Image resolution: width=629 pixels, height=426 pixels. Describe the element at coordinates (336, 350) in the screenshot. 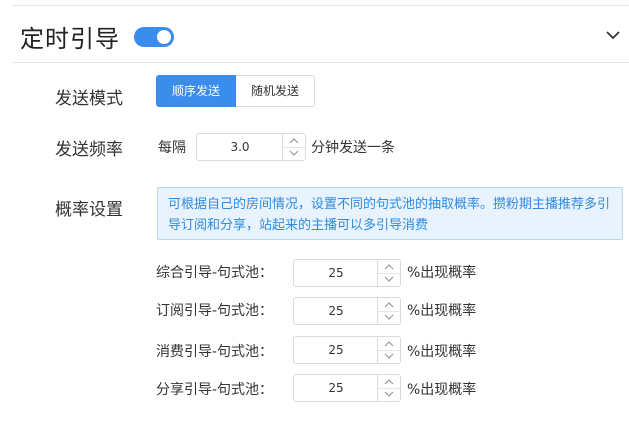

I see `consume-pool-value: 25` at that location.